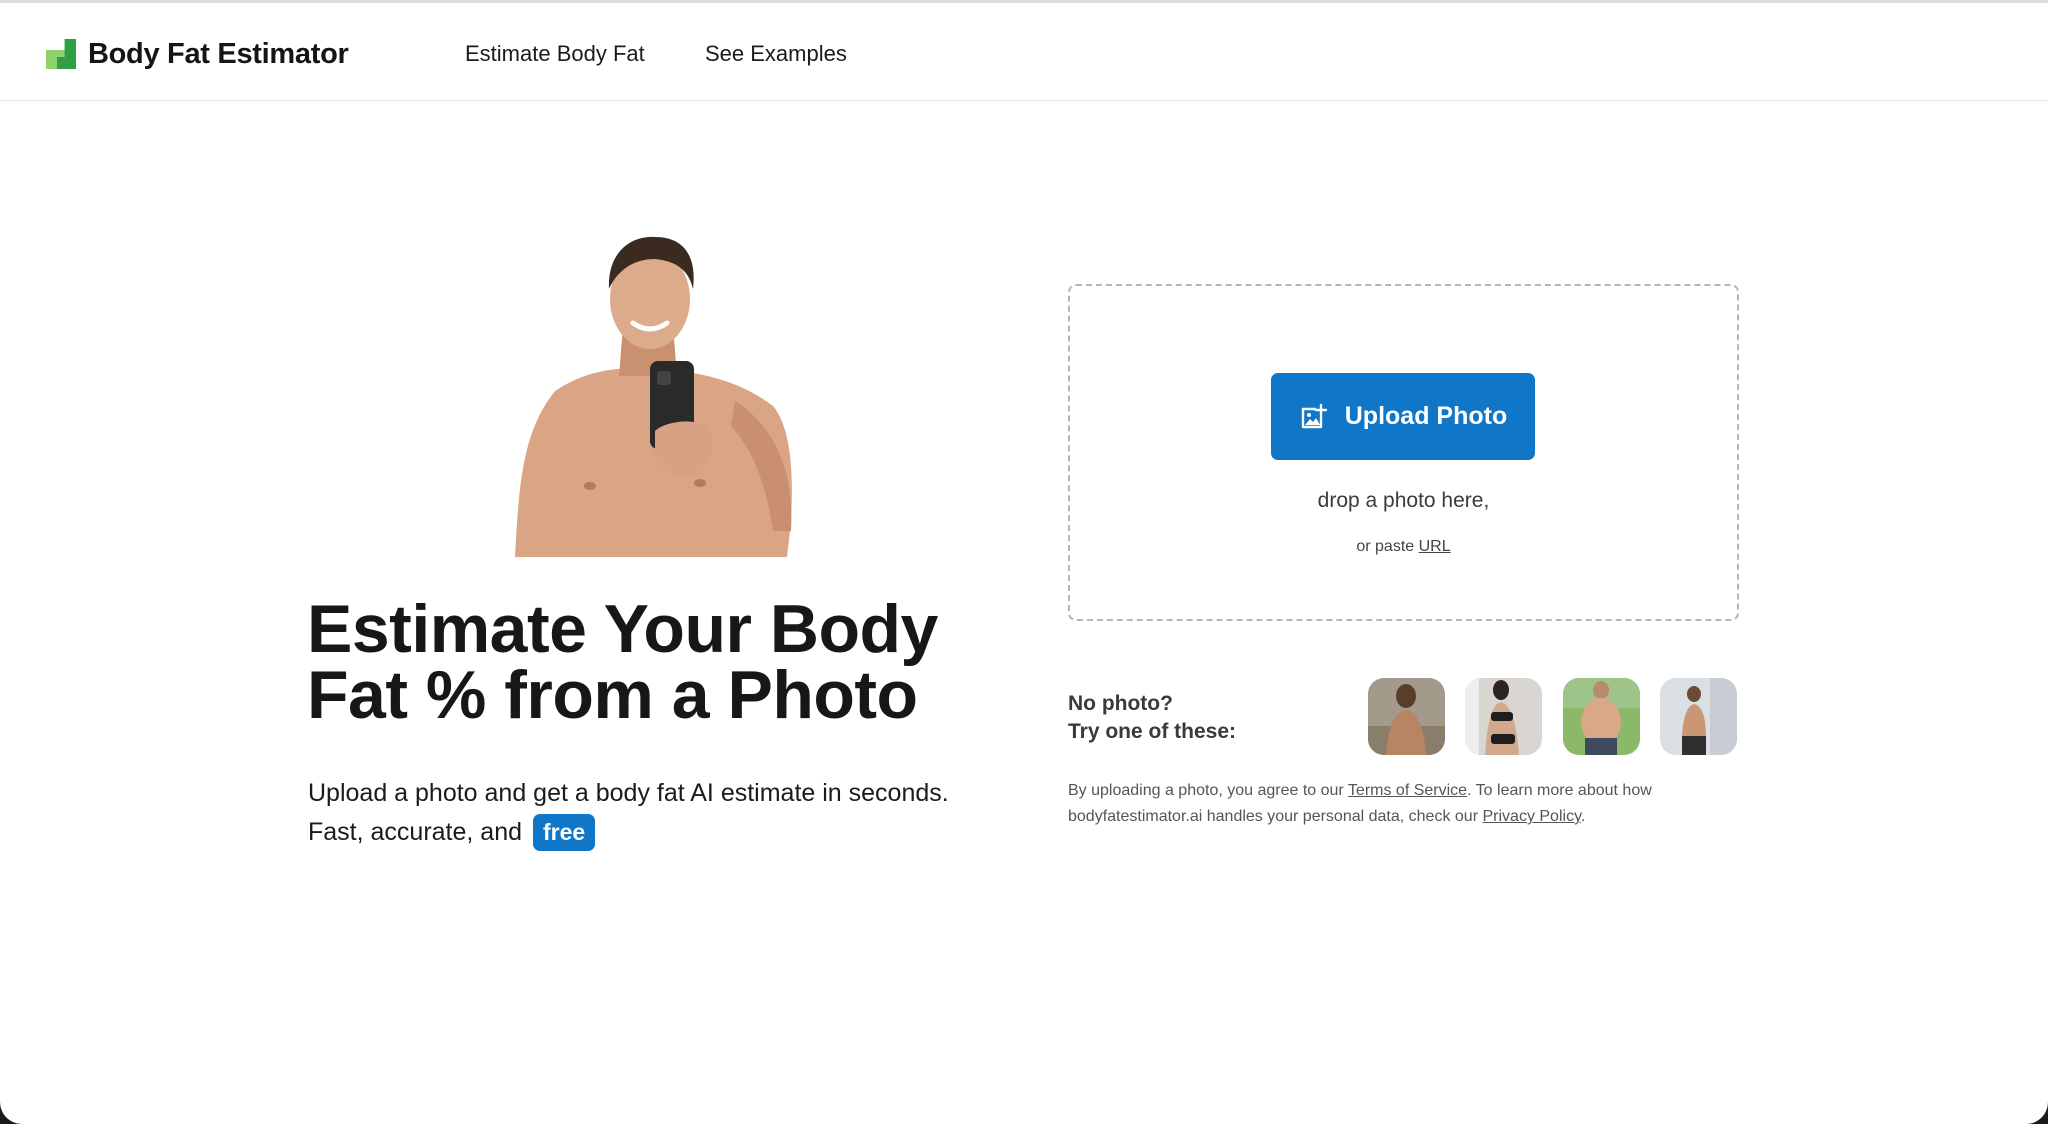 This screenshot has height=1124, width=2048. I want to click on brand-logo: Body Fat Estimator, so click(197, 54).